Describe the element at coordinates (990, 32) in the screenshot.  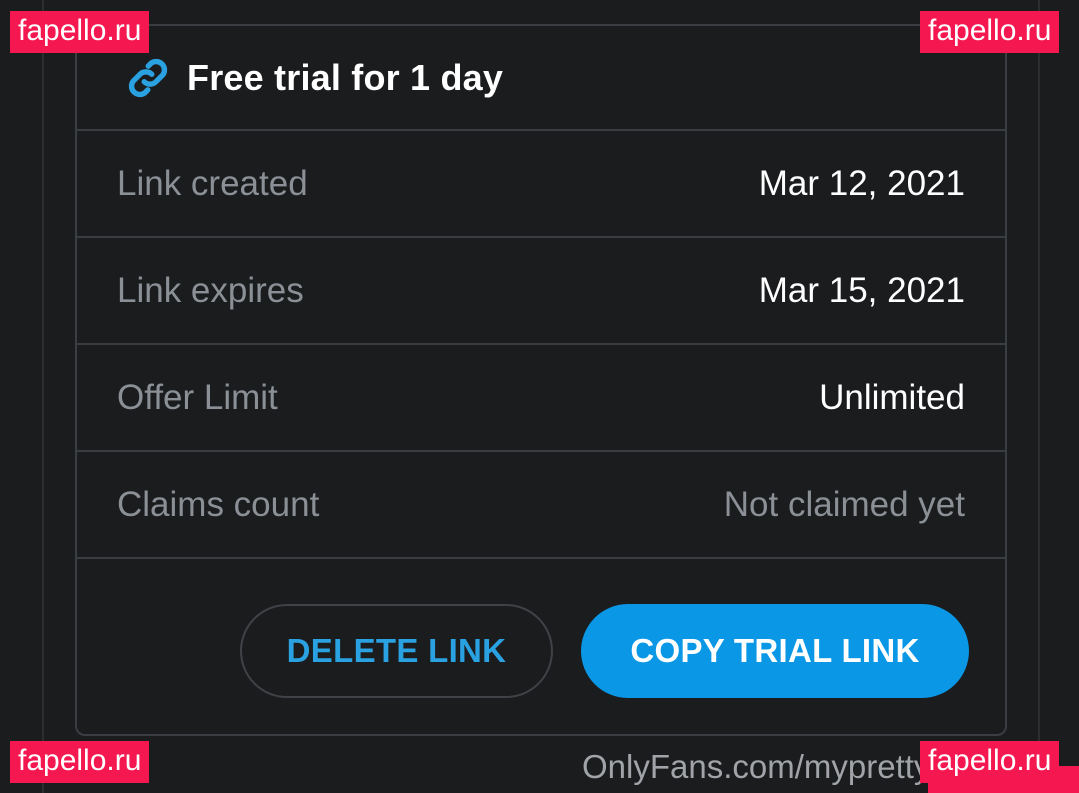
I see `watermark-top-right: fapello.ru` at that location.